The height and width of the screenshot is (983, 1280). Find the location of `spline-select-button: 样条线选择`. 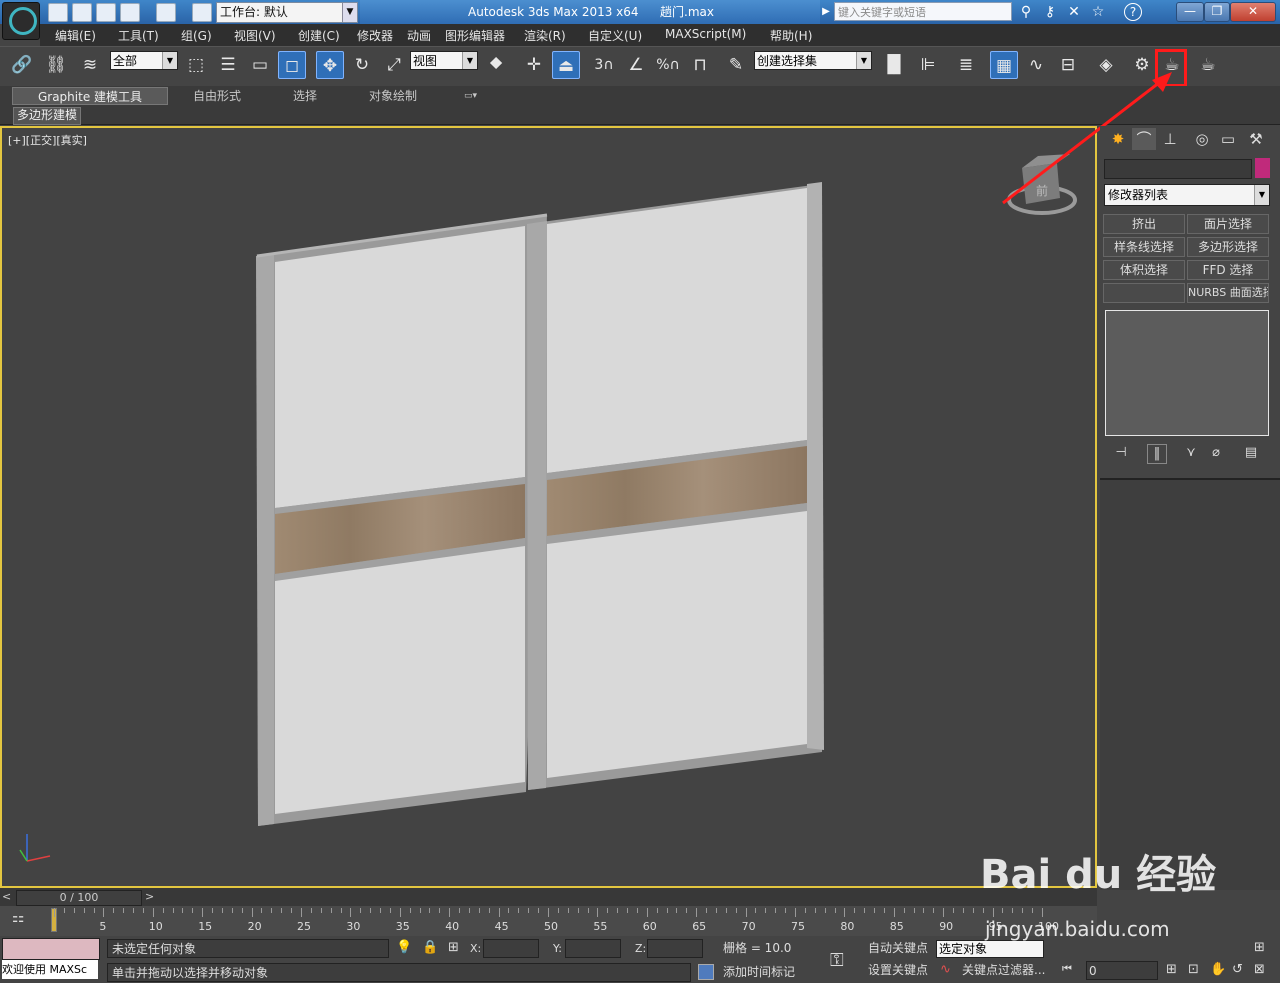

spline-select-button: 样条线选择 is located at coordinates (1144, 247).